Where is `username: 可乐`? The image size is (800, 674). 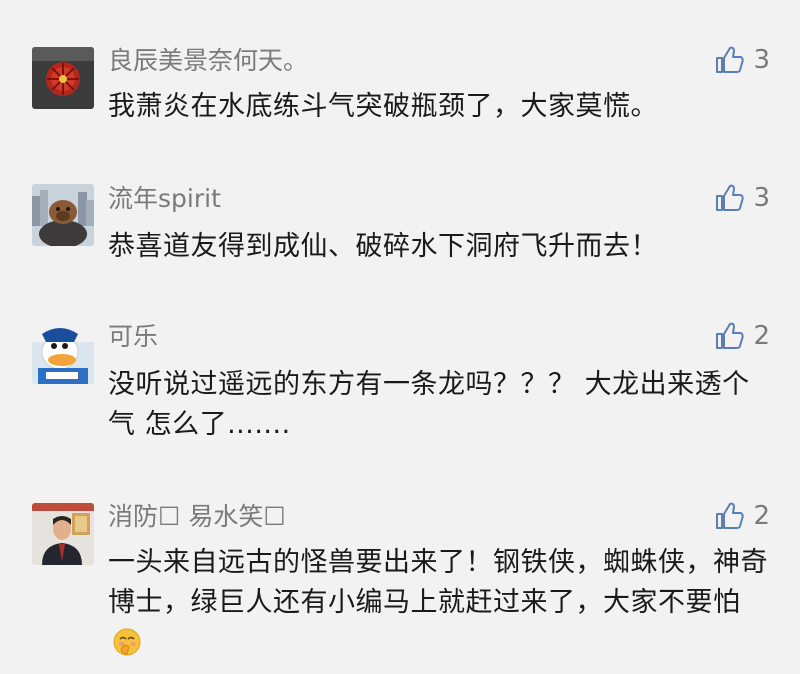 username: 可乐 is located at coordinates (133, 336).